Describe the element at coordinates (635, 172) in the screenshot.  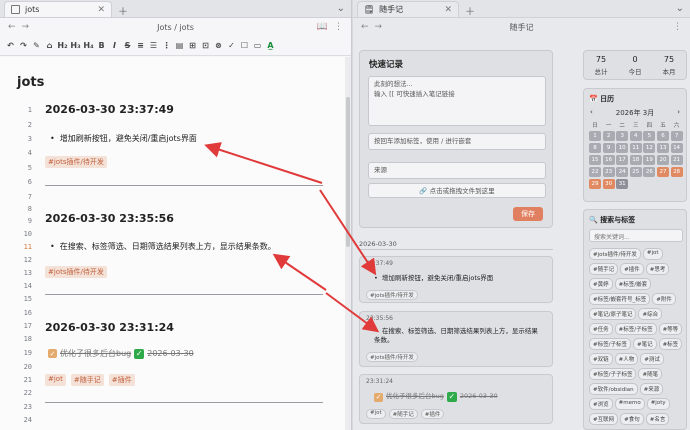
I see `calendar-day: 25` at that location.